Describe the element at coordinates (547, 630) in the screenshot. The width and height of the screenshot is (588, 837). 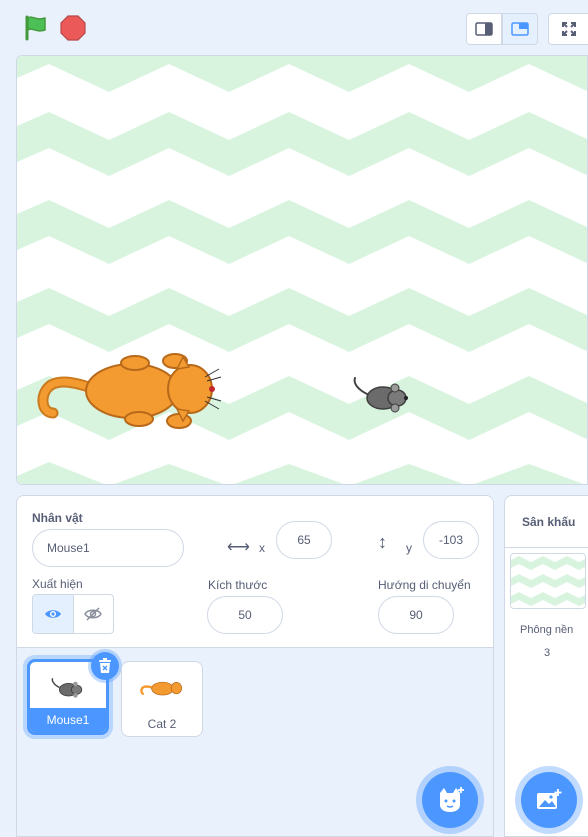
I see `backdrops-label: Phông nền` at that location.